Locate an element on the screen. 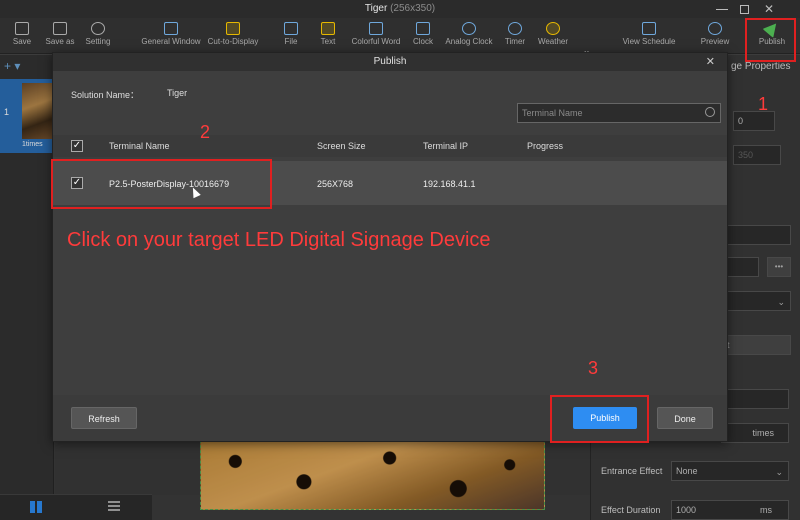 The image size is (800, 520). maximize-icon is located at coordinates (744, 9).